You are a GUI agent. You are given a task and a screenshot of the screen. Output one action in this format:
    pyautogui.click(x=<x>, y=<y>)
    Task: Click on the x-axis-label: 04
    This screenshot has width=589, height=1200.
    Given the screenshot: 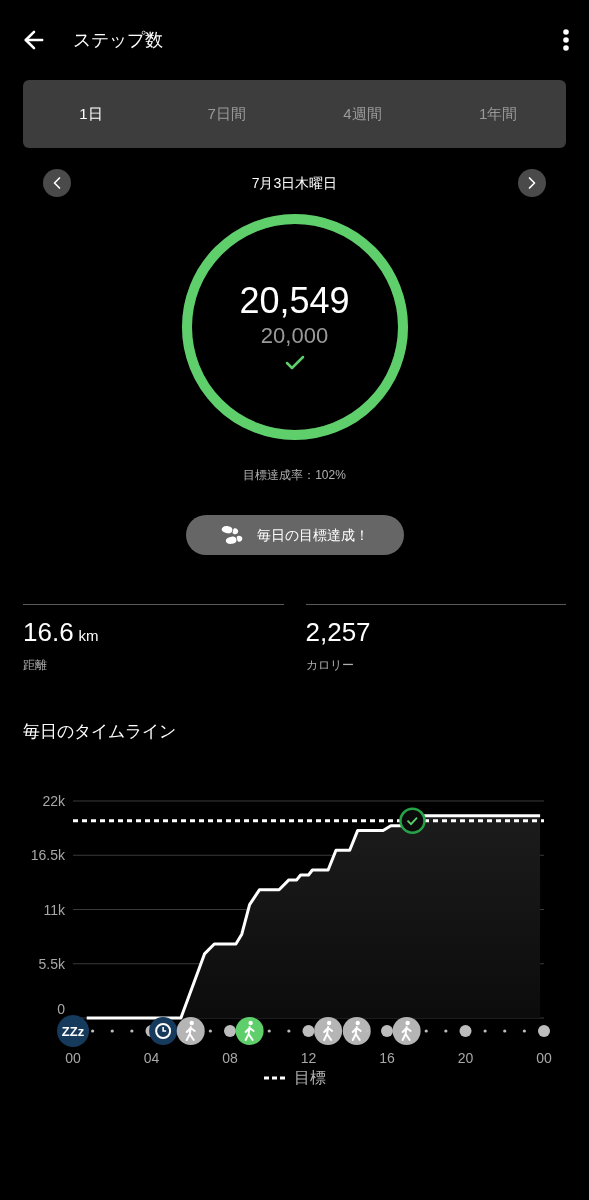 What is the action you would take?
    pyautogui.click(x=151, y=1057)
    